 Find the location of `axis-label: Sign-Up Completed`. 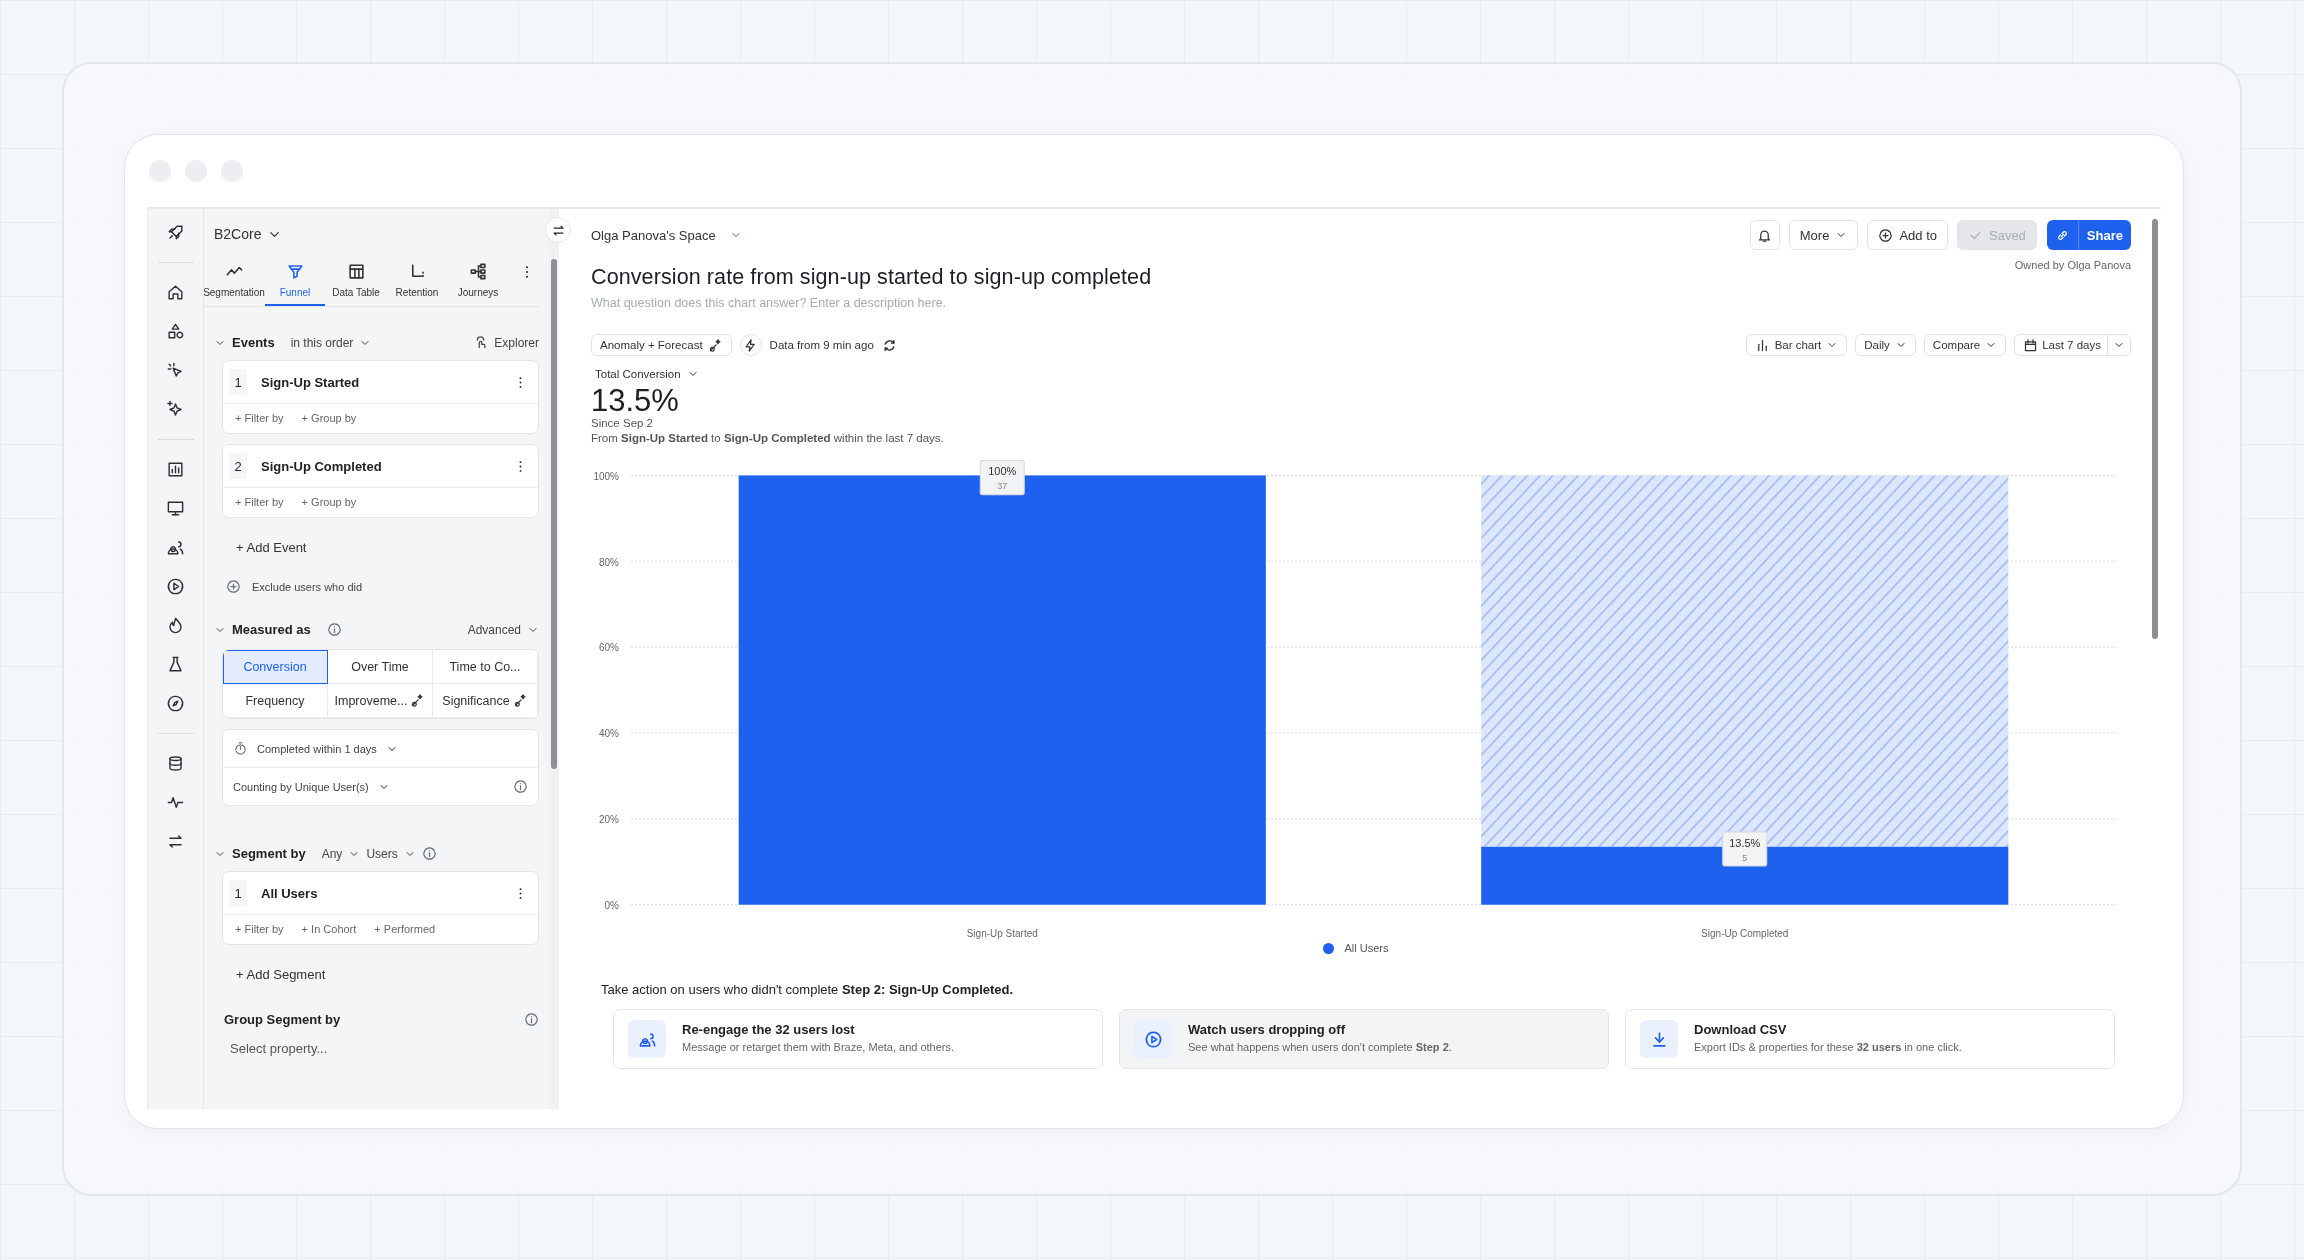

axis-label: Sign-Up Completed is located at coordinates (1745, 933).